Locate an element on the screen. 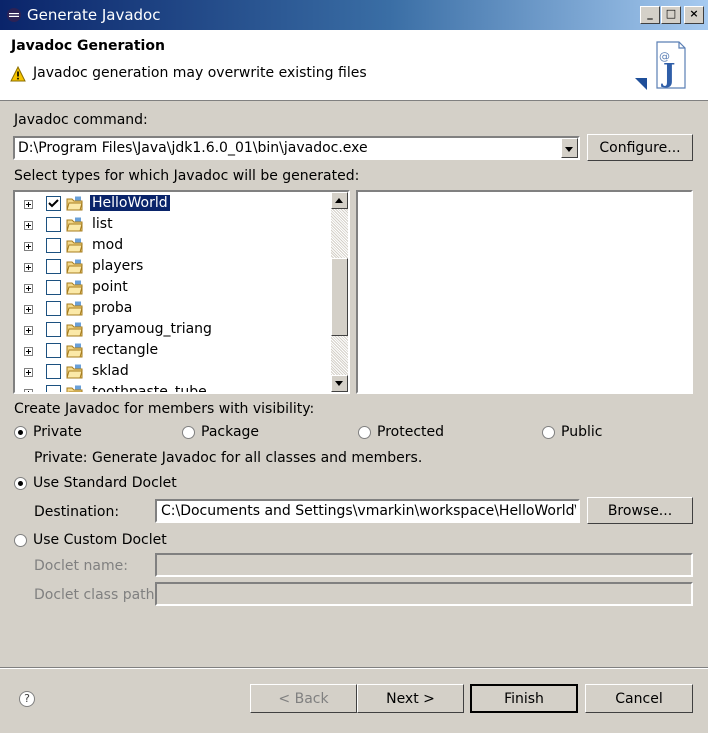 Image resolution: width=708 pixels, height=733 pixels. tree-item: list is located at coordinates (173, 225).